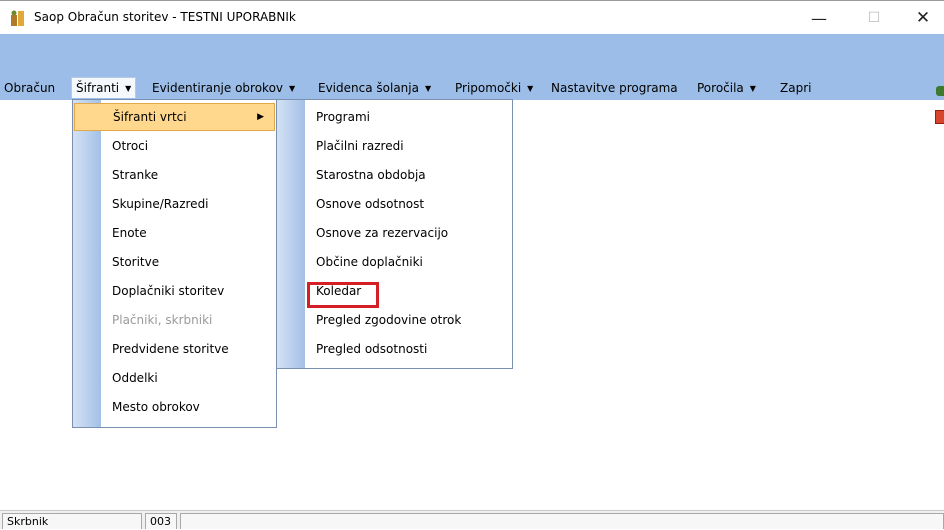 The height and width of the screenshot is (530, 944). I want to click on menu-item-pregled-odsotnosti: Pregled odsotnosti, so click(394, 349).